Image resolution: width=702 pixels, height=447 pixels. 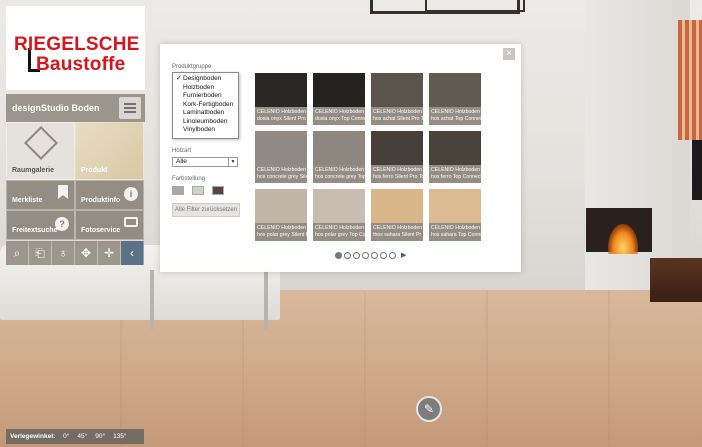 I want to click on holzart-label: Holzart, so click(x=182, y=151).